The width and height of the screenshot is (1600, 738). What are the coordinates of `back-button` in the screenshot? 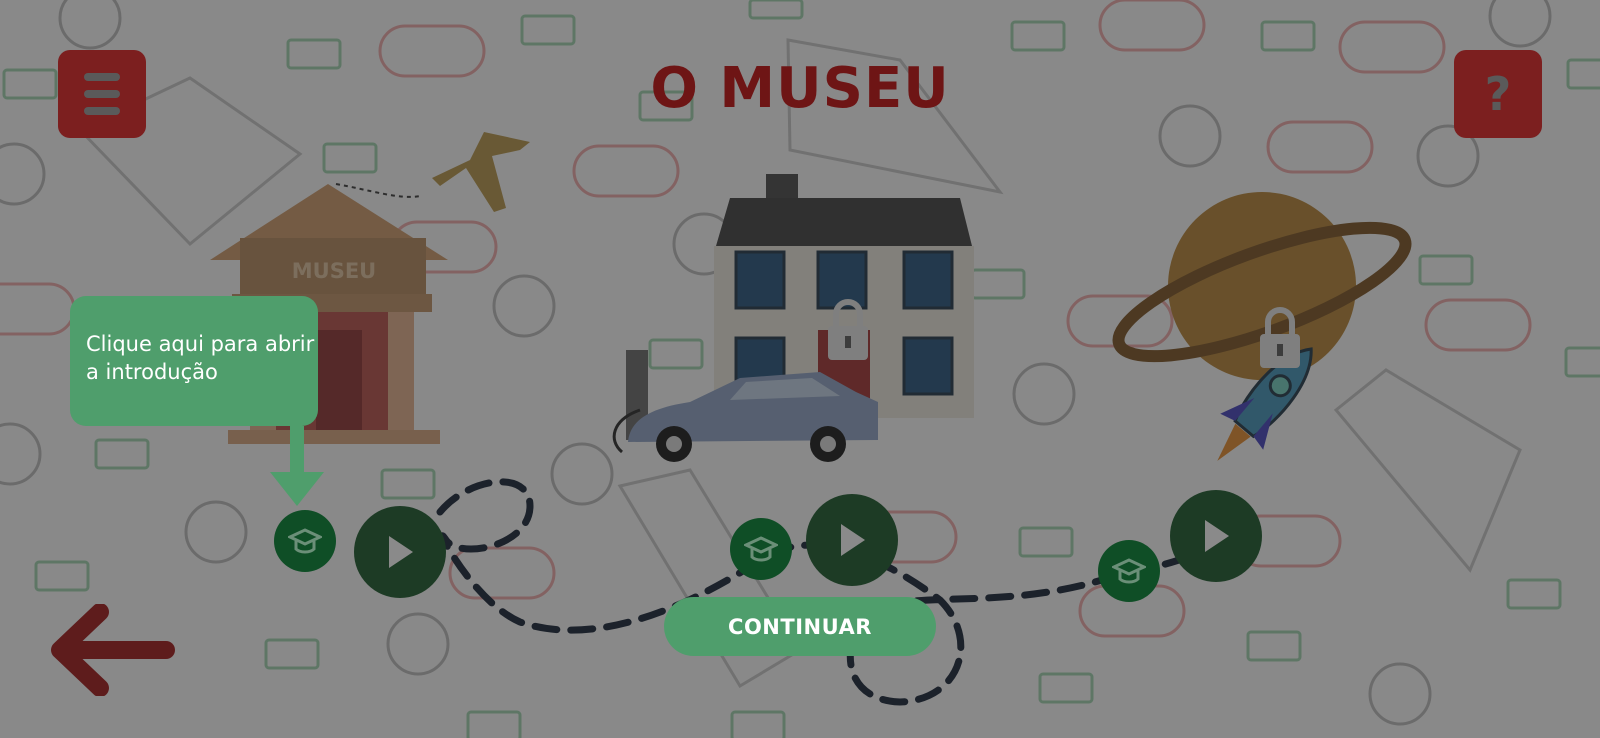 It's located at (113, 650).